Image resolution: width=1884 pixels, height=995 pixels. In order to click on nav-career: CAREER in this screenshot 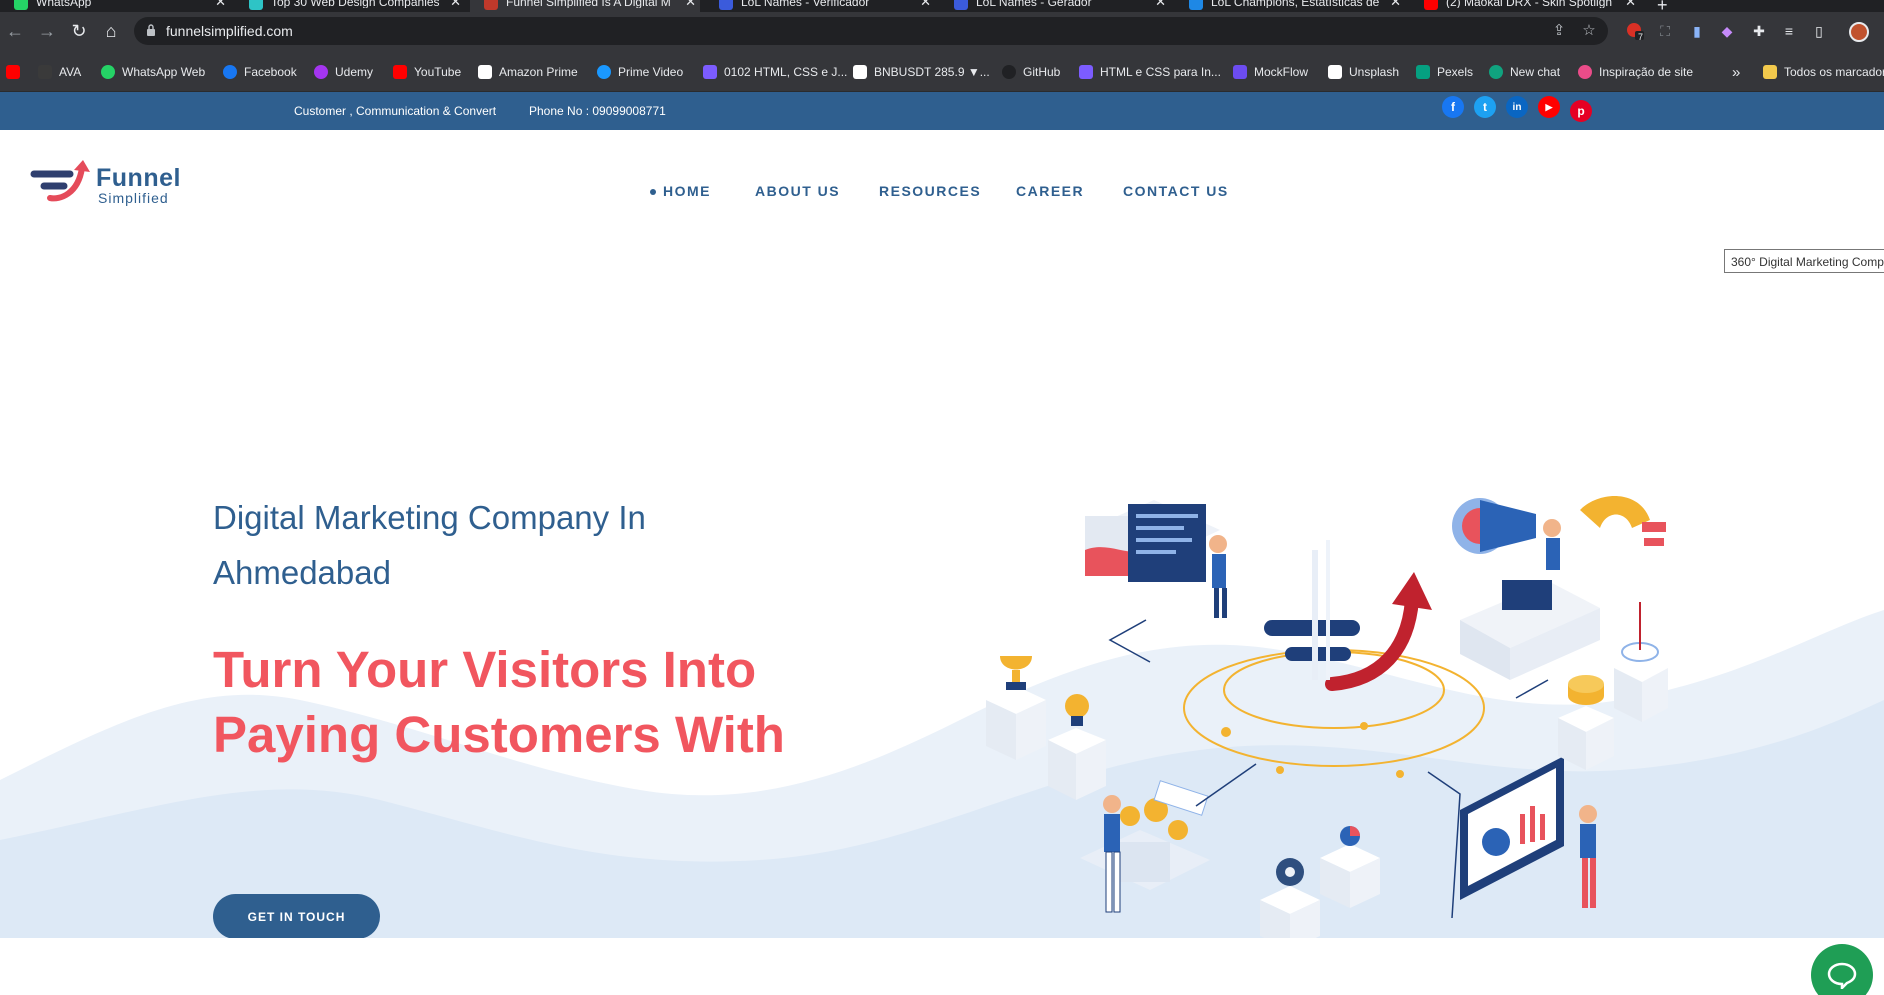, I will do `click(1050, 191)`.